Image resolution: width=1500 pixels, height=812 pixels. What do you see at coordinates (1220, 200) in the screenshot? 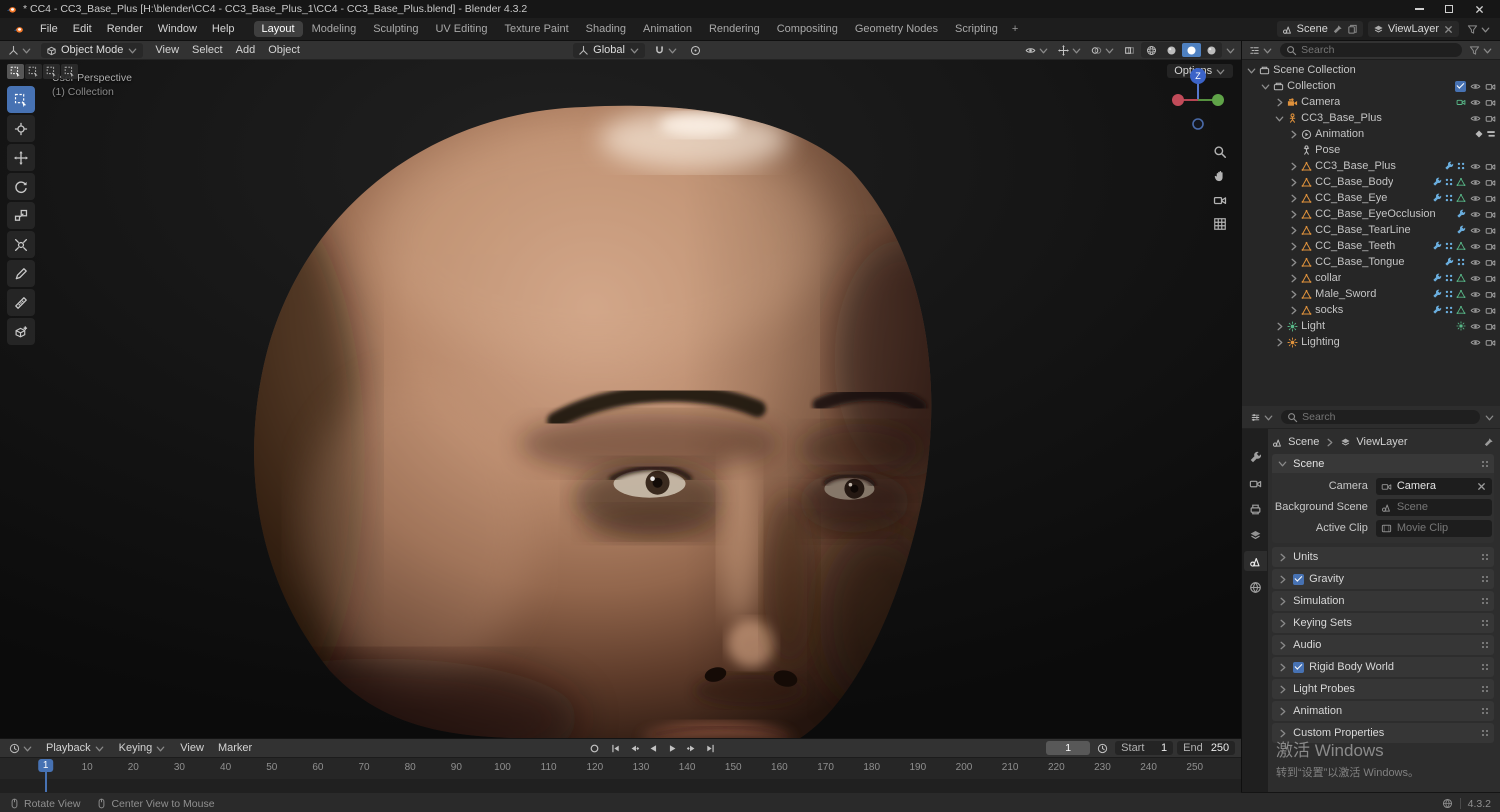
I see `camera-view-icon` at bounding box center [1220, 200].